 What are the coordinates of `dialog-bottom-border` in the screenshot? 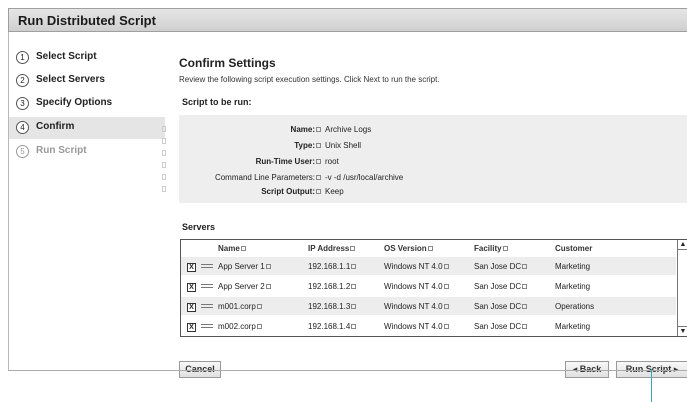 It's located at (347, 373).